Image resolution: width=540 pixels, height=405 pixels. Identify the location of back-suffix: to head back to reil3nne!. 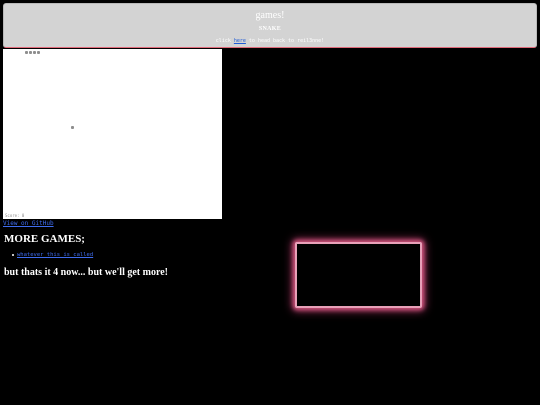
(285, 41).